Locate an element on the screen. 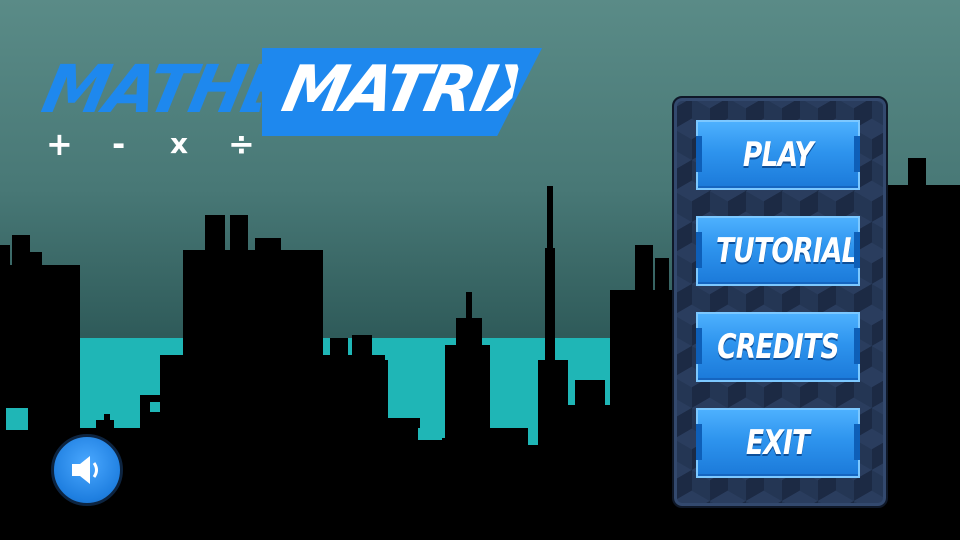 Image resolution: width=960 pixels, height=540 pixels. times-operator: x is located at coordinates (179, 143).